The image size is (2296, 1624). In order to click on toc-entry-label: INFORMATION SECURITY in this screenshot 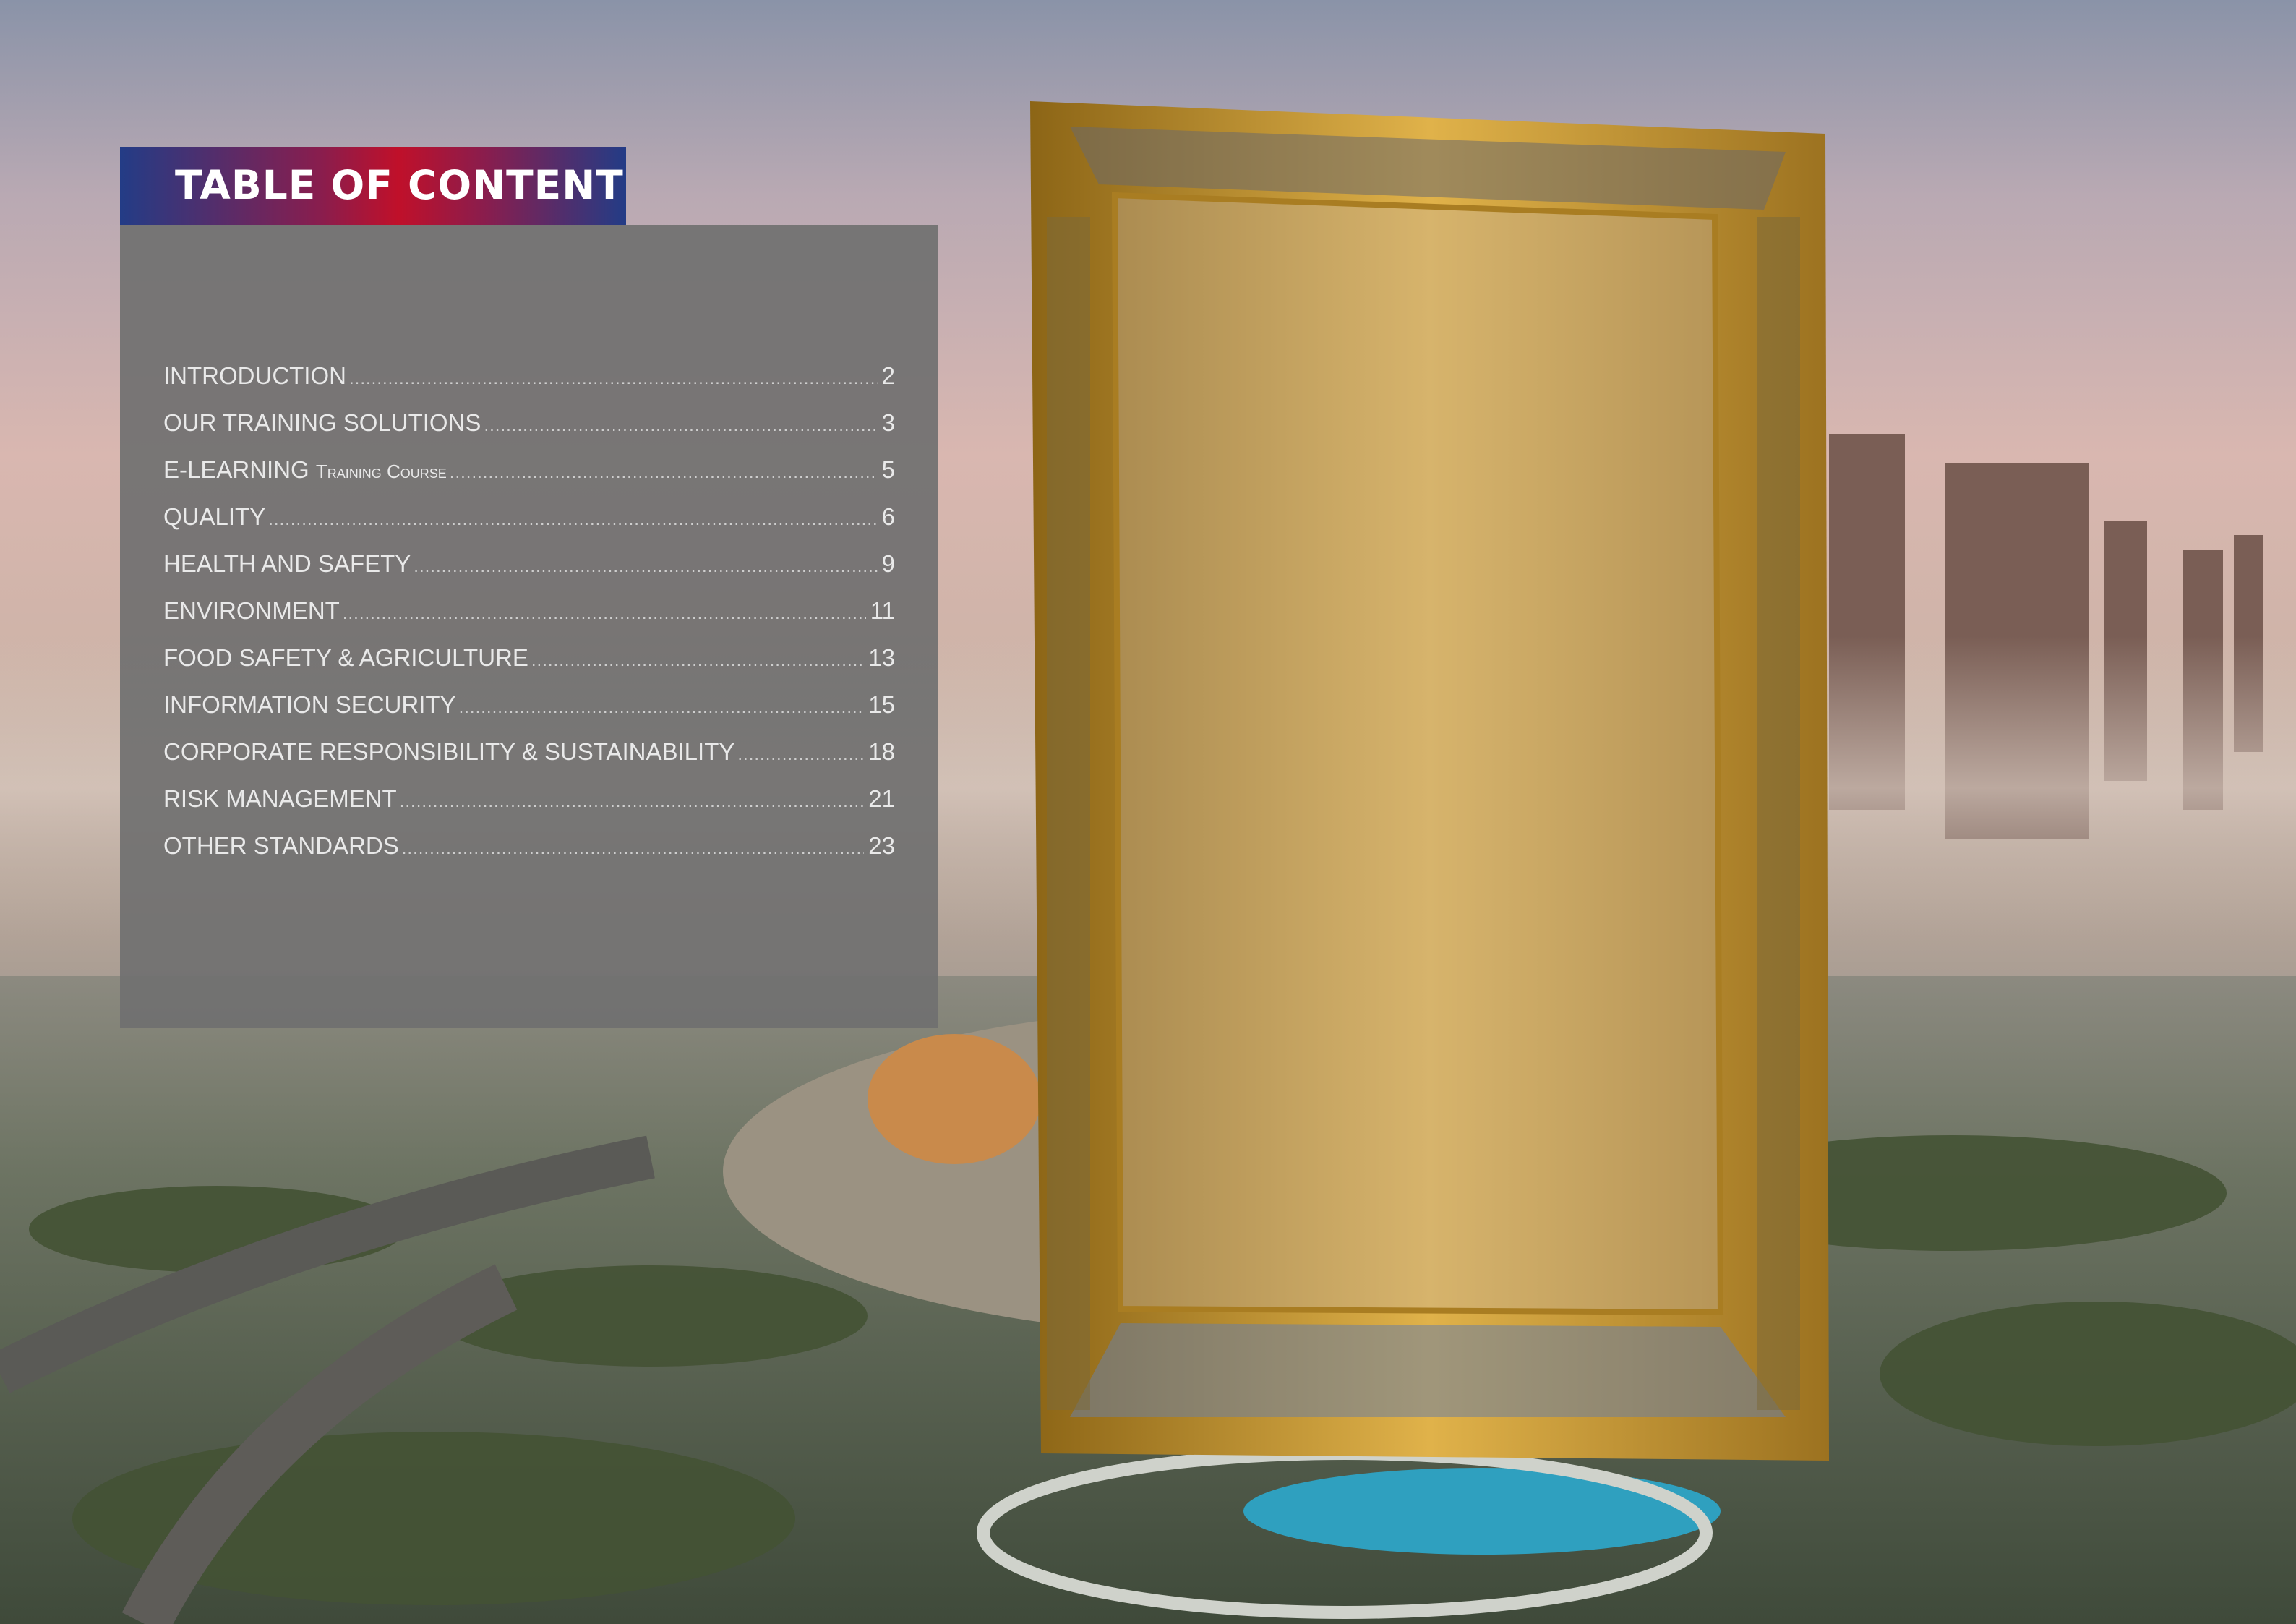, I will do `click(309, 705)`.